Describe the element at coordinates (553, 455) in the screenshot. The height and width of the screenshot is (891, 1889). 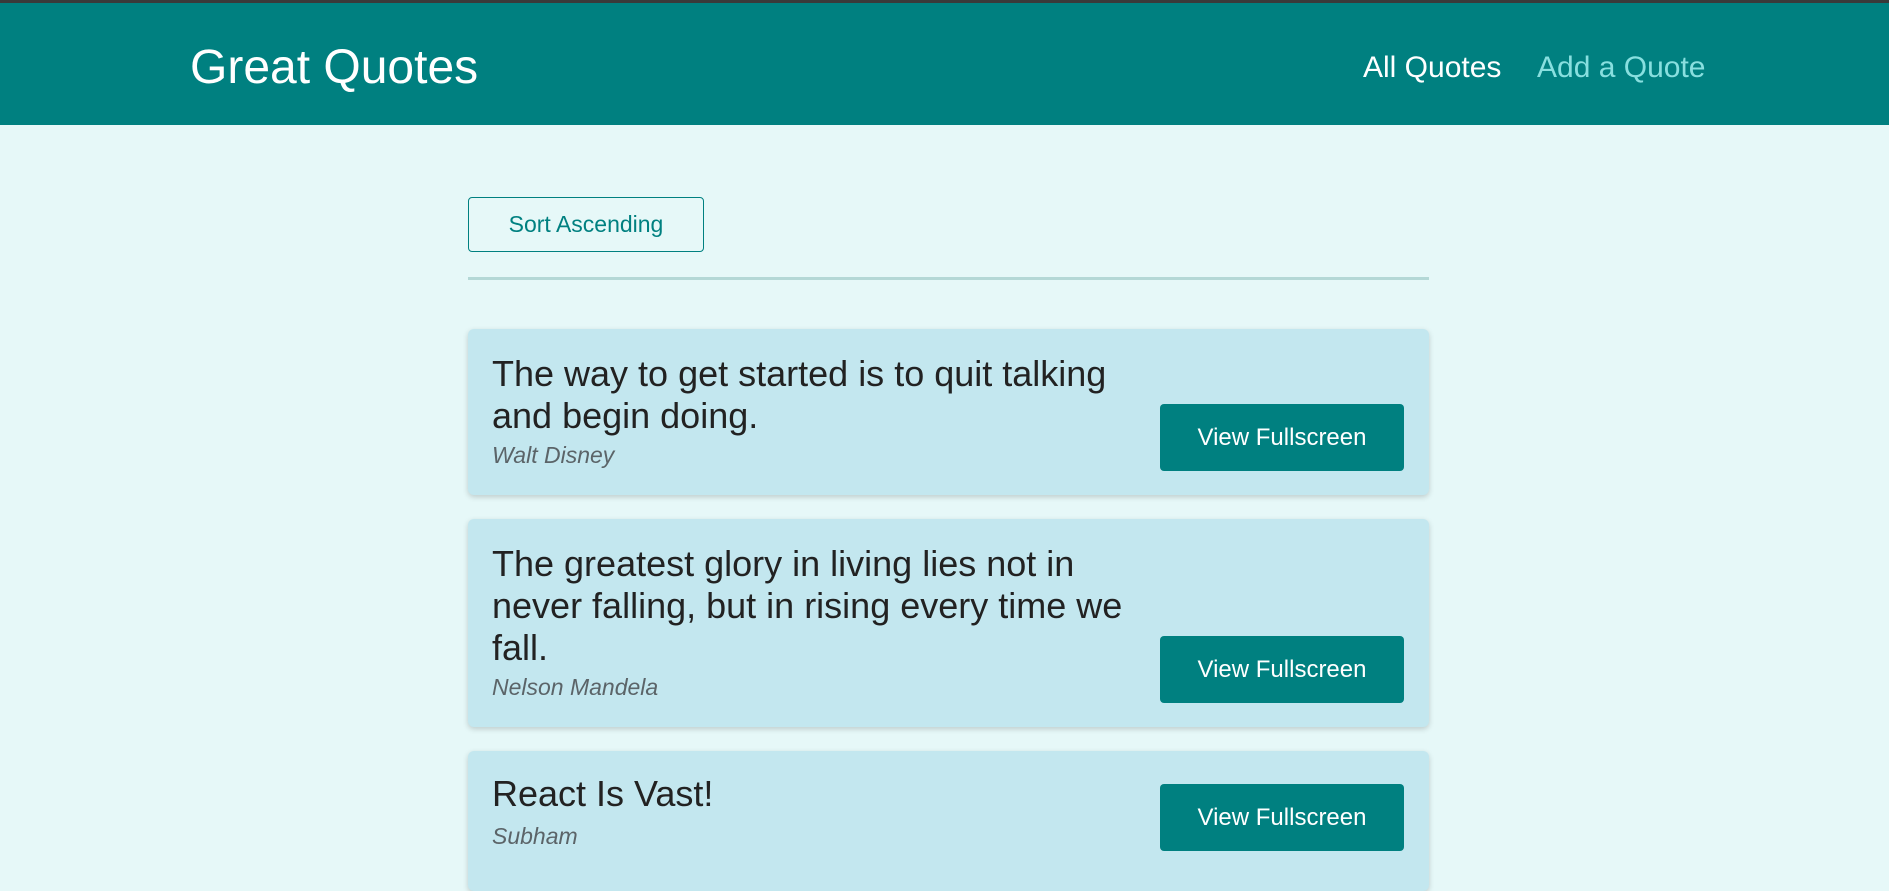
I see `quote-author: Walt Disney` at that location.